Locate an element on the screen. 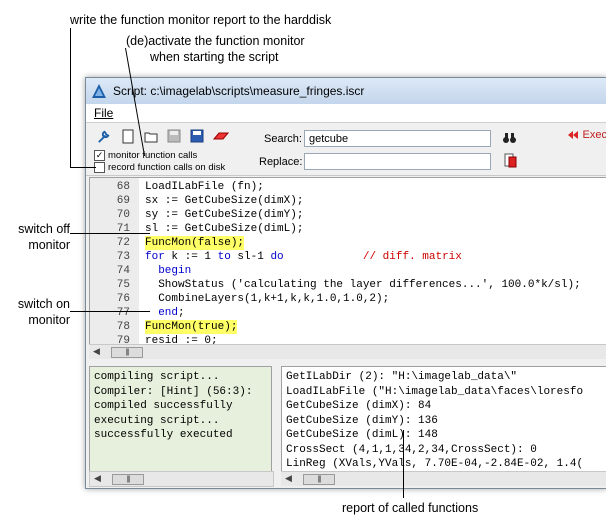 This screenshot has height=522, width=606. report-line: GetCubeSize (dimL): 148 is located at coordinates (362, 435).